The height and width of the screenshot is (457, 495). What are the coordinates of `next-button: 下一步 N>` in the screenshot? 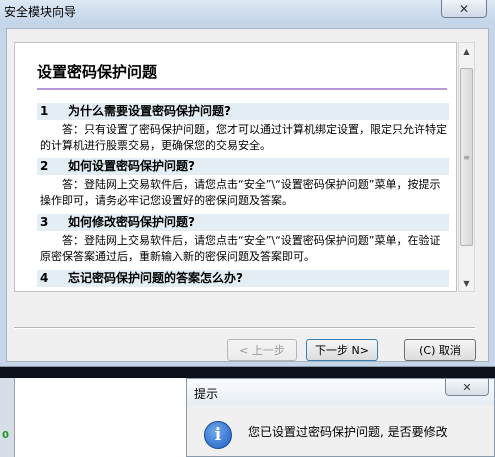 It's located at (342, 350).